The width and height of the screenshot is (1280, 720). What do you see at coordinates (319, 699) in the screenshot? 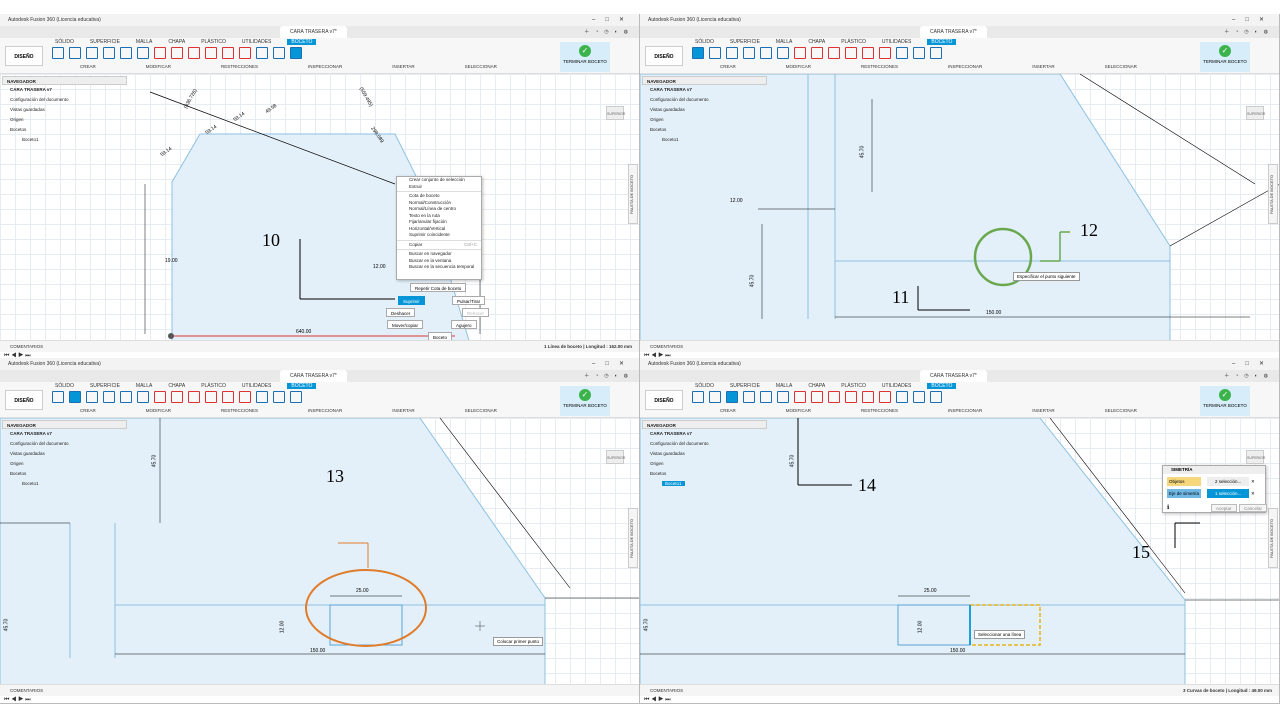
I see `timeline-controls: ⏮ ◀ ▶ ⏭` at bounding box center [319, 699].